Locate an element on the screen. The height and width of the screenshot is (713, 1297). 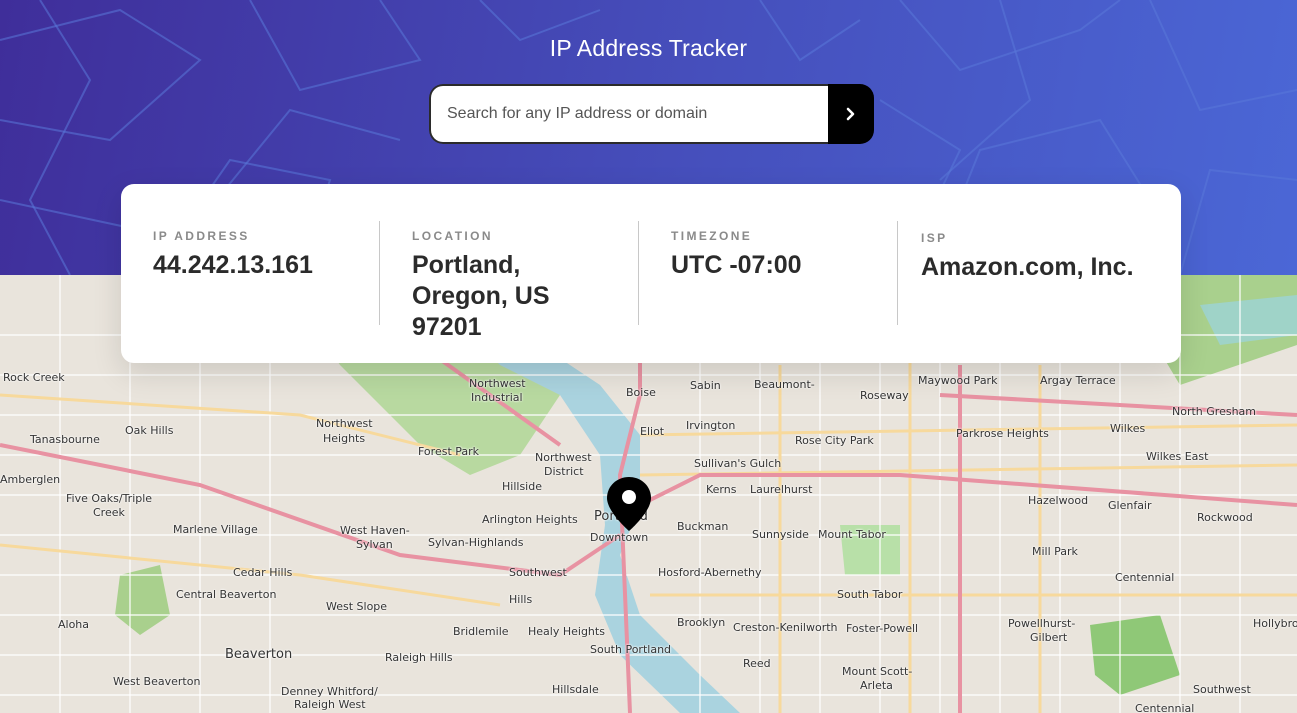
timezone-label: TIMEZONE is located at coordinates (712, 236).